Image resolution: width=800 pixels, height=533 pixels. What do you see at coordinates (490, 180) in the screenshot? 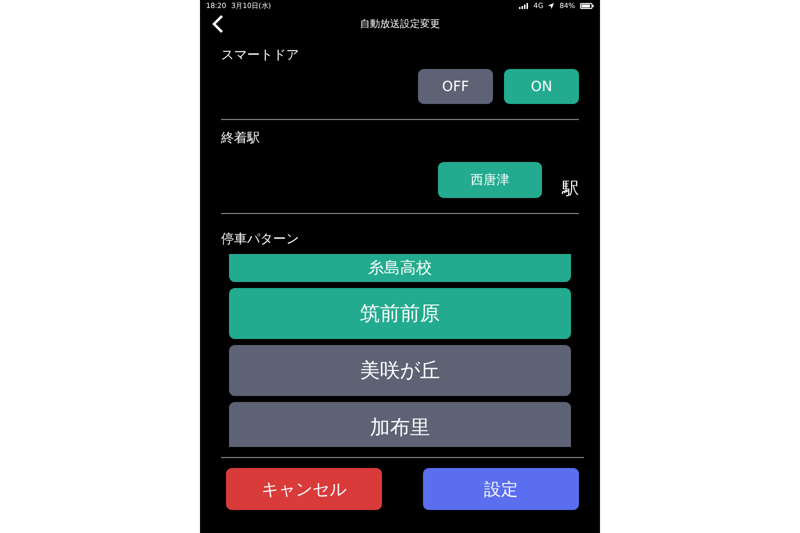
I see `station-button: 西唐津` at bounding box center [490, 180].